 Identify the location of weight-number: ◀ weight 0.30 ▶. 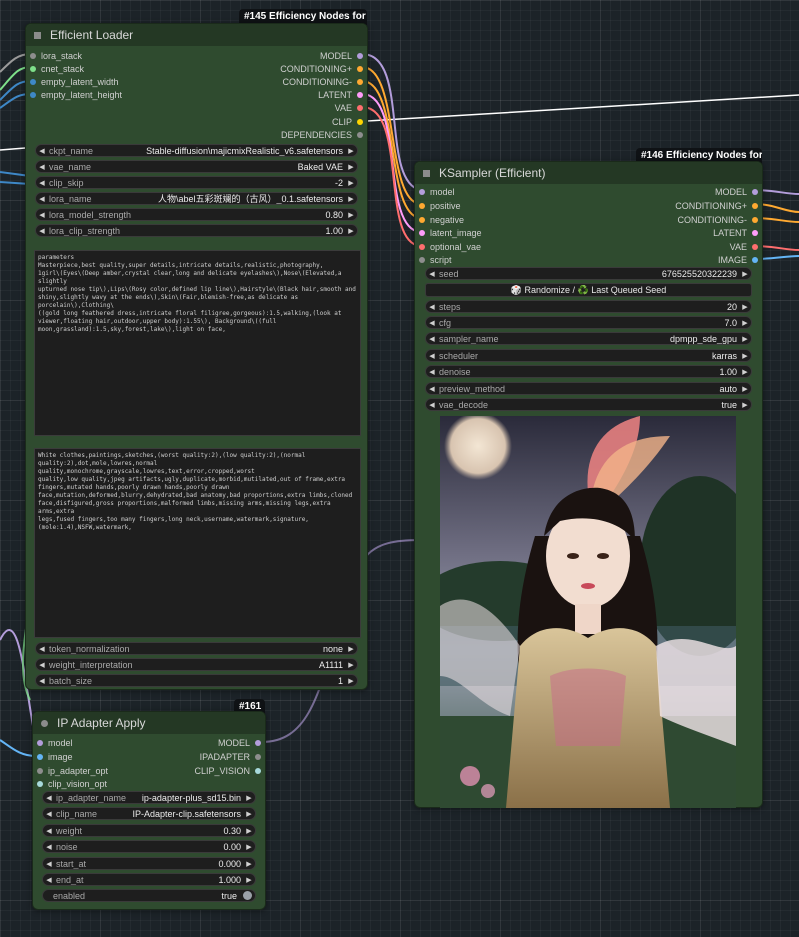
(149, 830).